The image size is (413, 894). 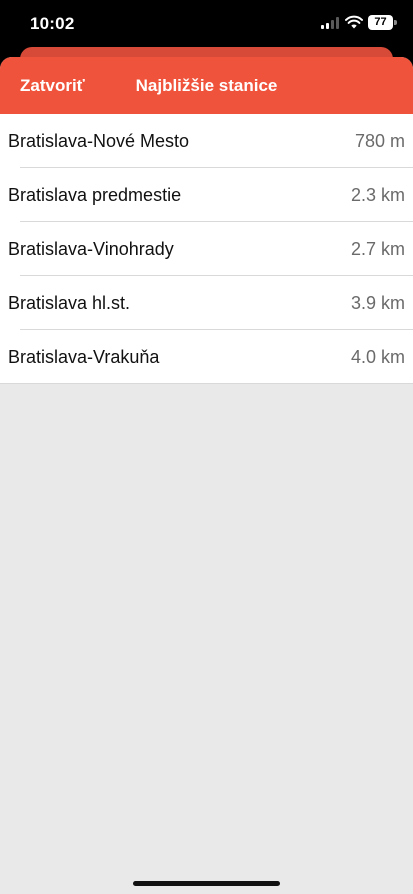 I want to click on home-indicator, so click(x=206, y=883).